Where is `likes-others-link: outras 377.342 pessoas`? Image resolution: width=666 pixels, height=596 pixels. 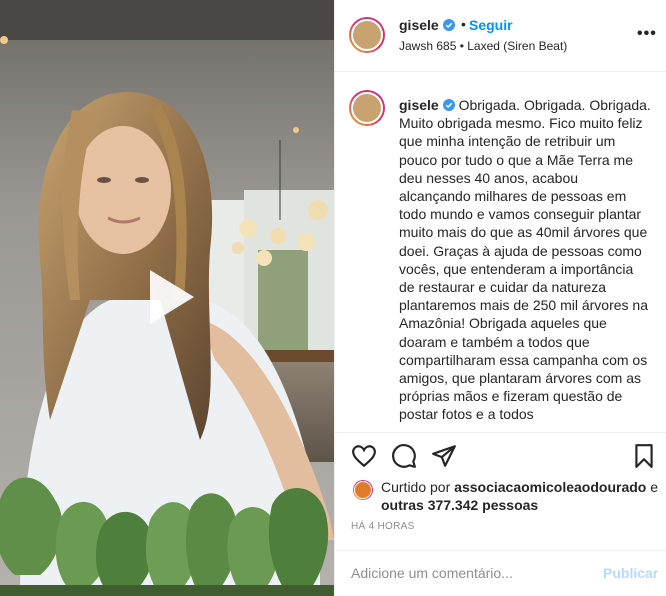 likes-others-link: outras 377.342 pessoas is located at coordinates (459, 505).